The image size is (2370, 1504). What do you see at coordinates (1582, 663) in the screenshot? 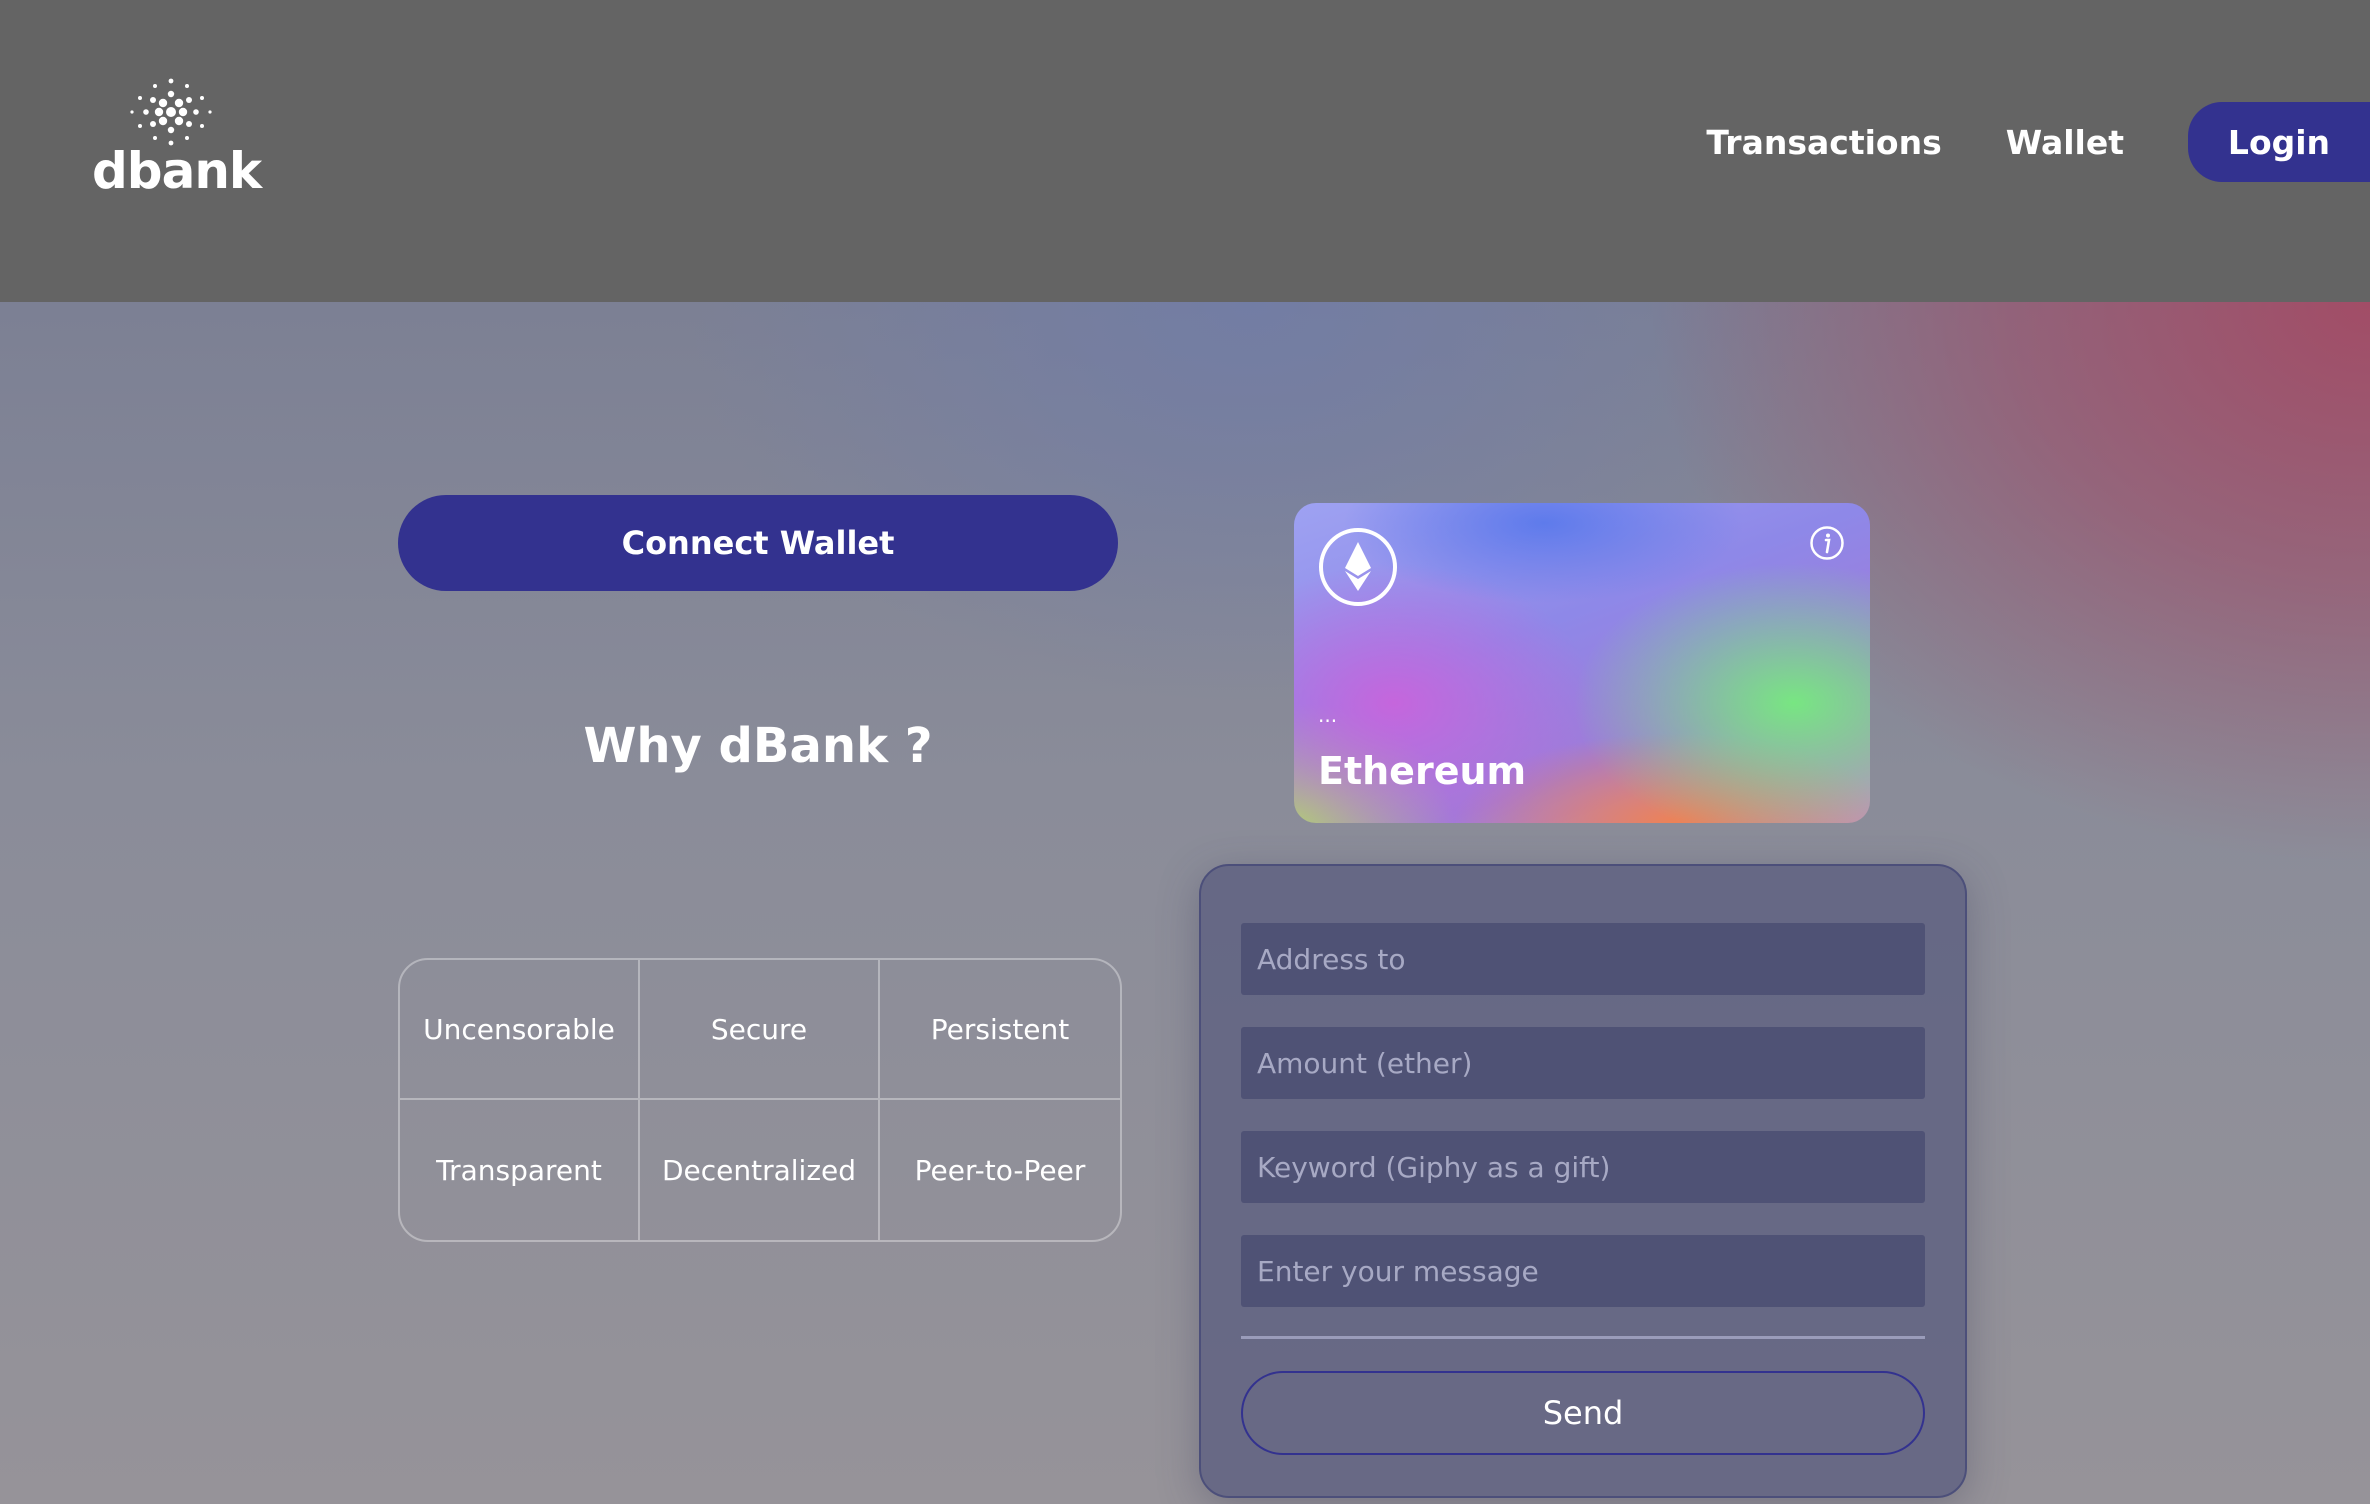
I see `ethereum-card: ... Ethereum` at bounding box center [1582, 663].